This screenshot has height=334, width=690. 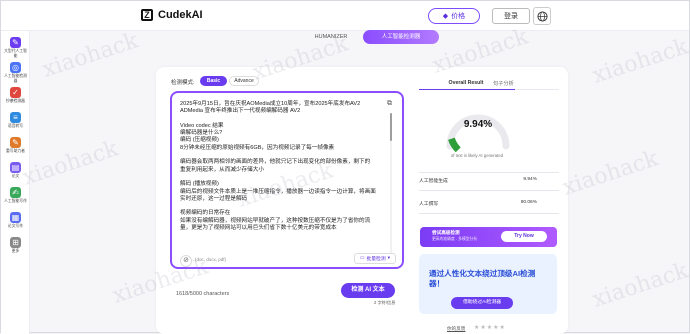 What do you see at coordinates (186, 261) in the screenshot?
I see `attach-file-icon: ⊘` at bounding box center [186, 261].